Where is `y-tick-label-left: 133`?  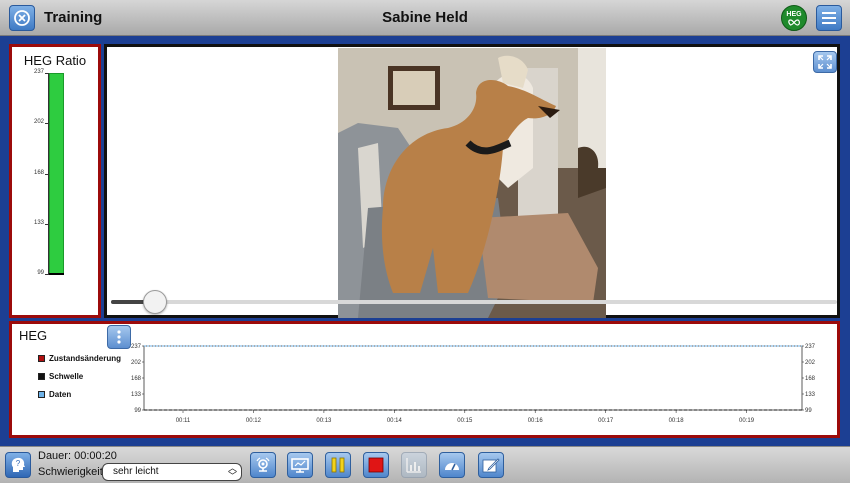 y-tick-label-left: 133 is located at coordinates (136, 395).